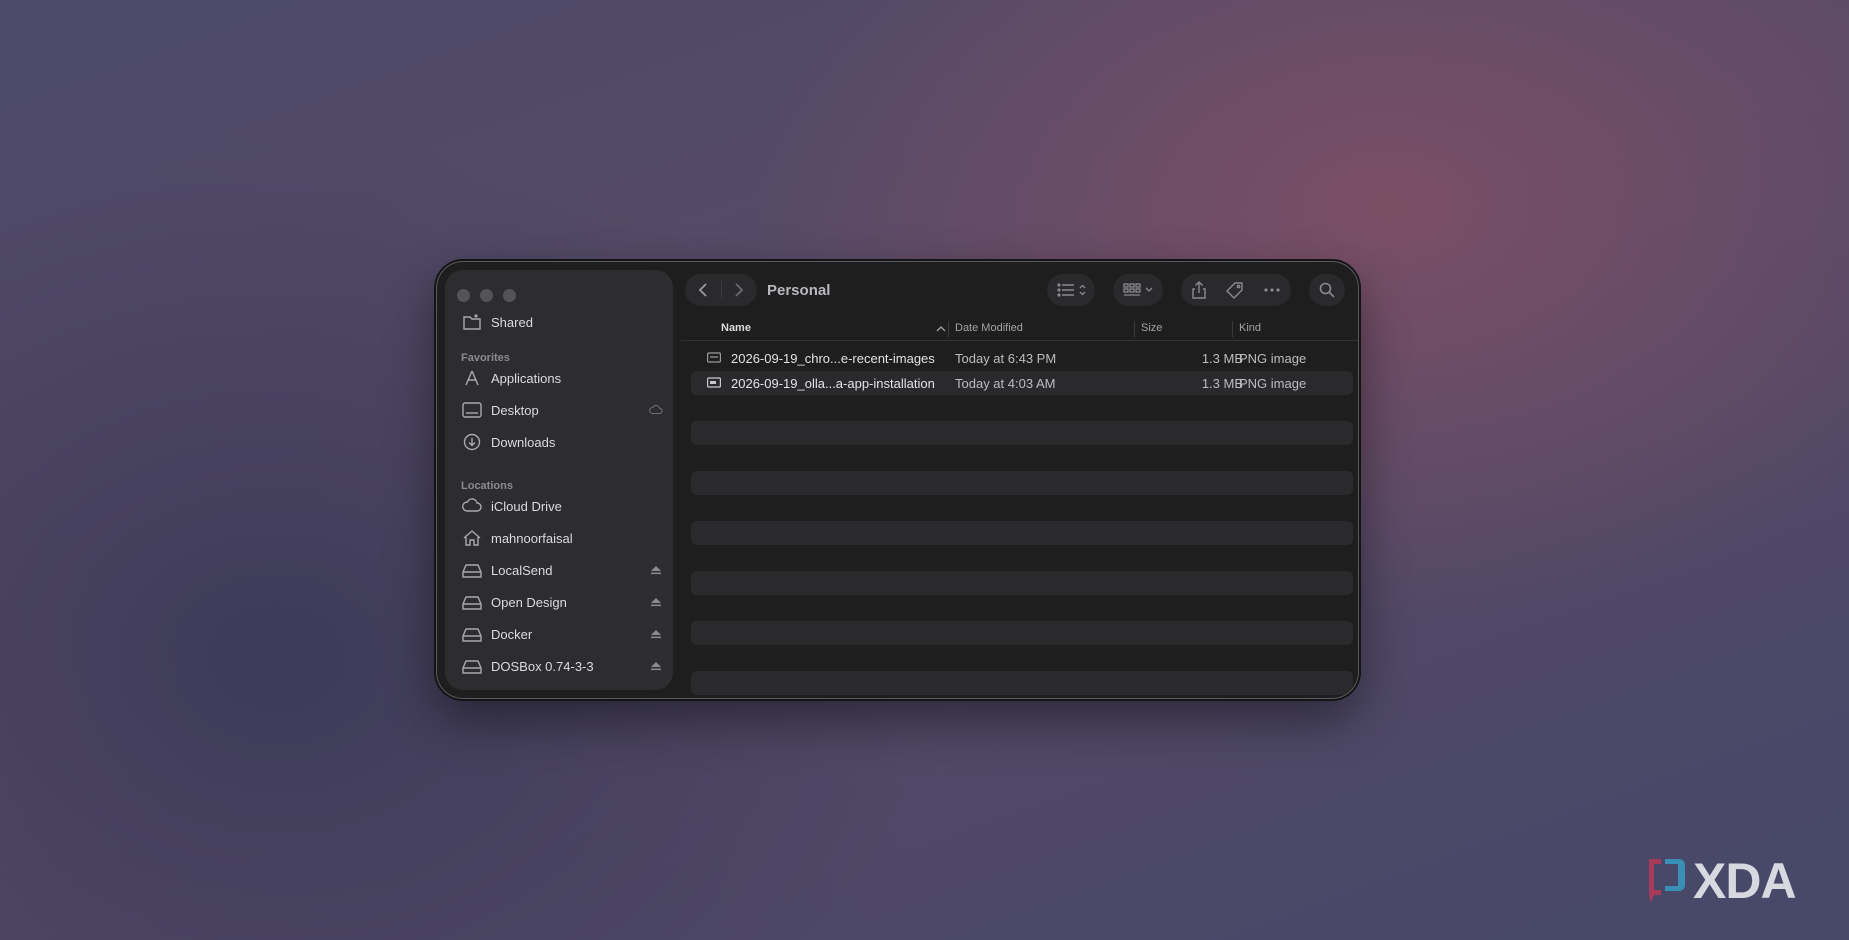 This screenshot has width=1849, height=940. I want to click on column-kind: Kind, so click(1250, 328).